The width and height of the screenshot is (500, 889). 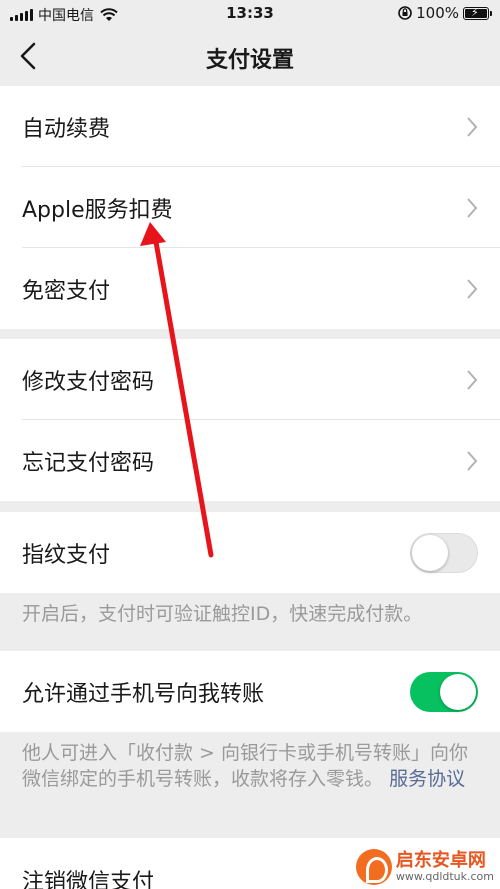 I want to click on status-bar: 中国电信 13:33 100% ⚡, so click(x=250, y=14).